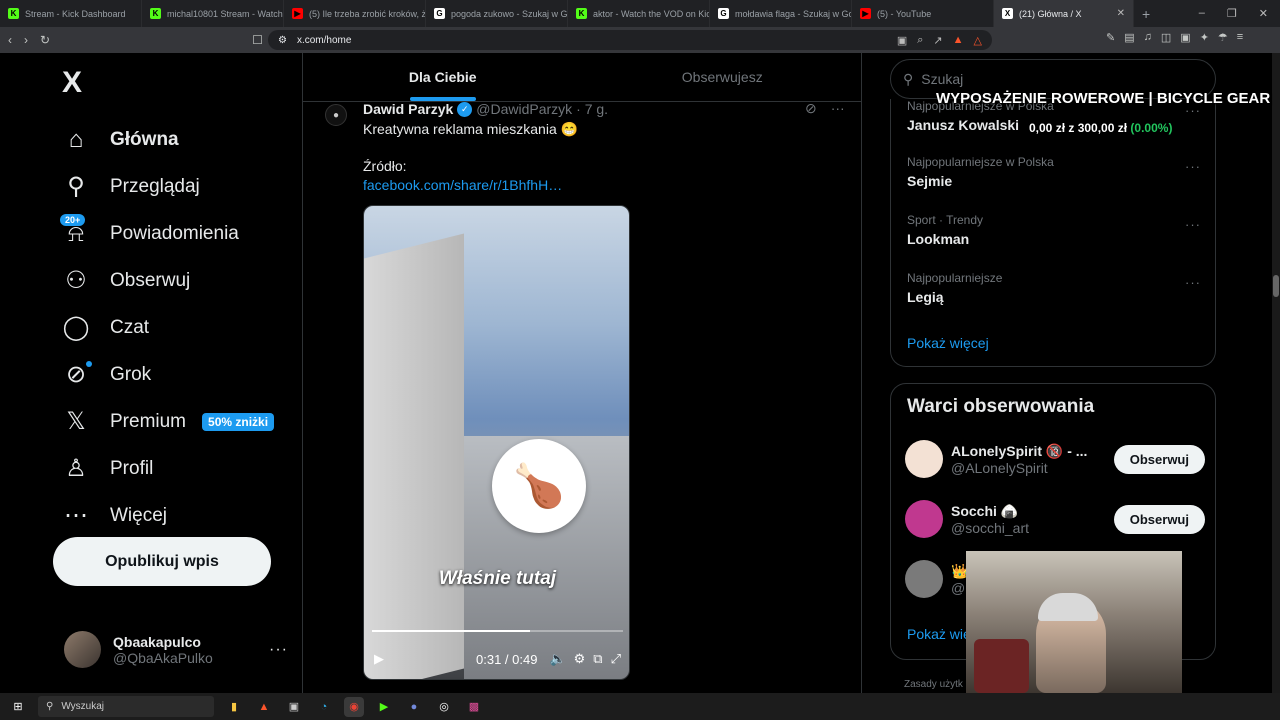 This screenshot has width=1280, height=720. What do you see at coordinates (26, 40) in the screenshot?
I see `forward-icon: ›` at bounding box center [26, 40].